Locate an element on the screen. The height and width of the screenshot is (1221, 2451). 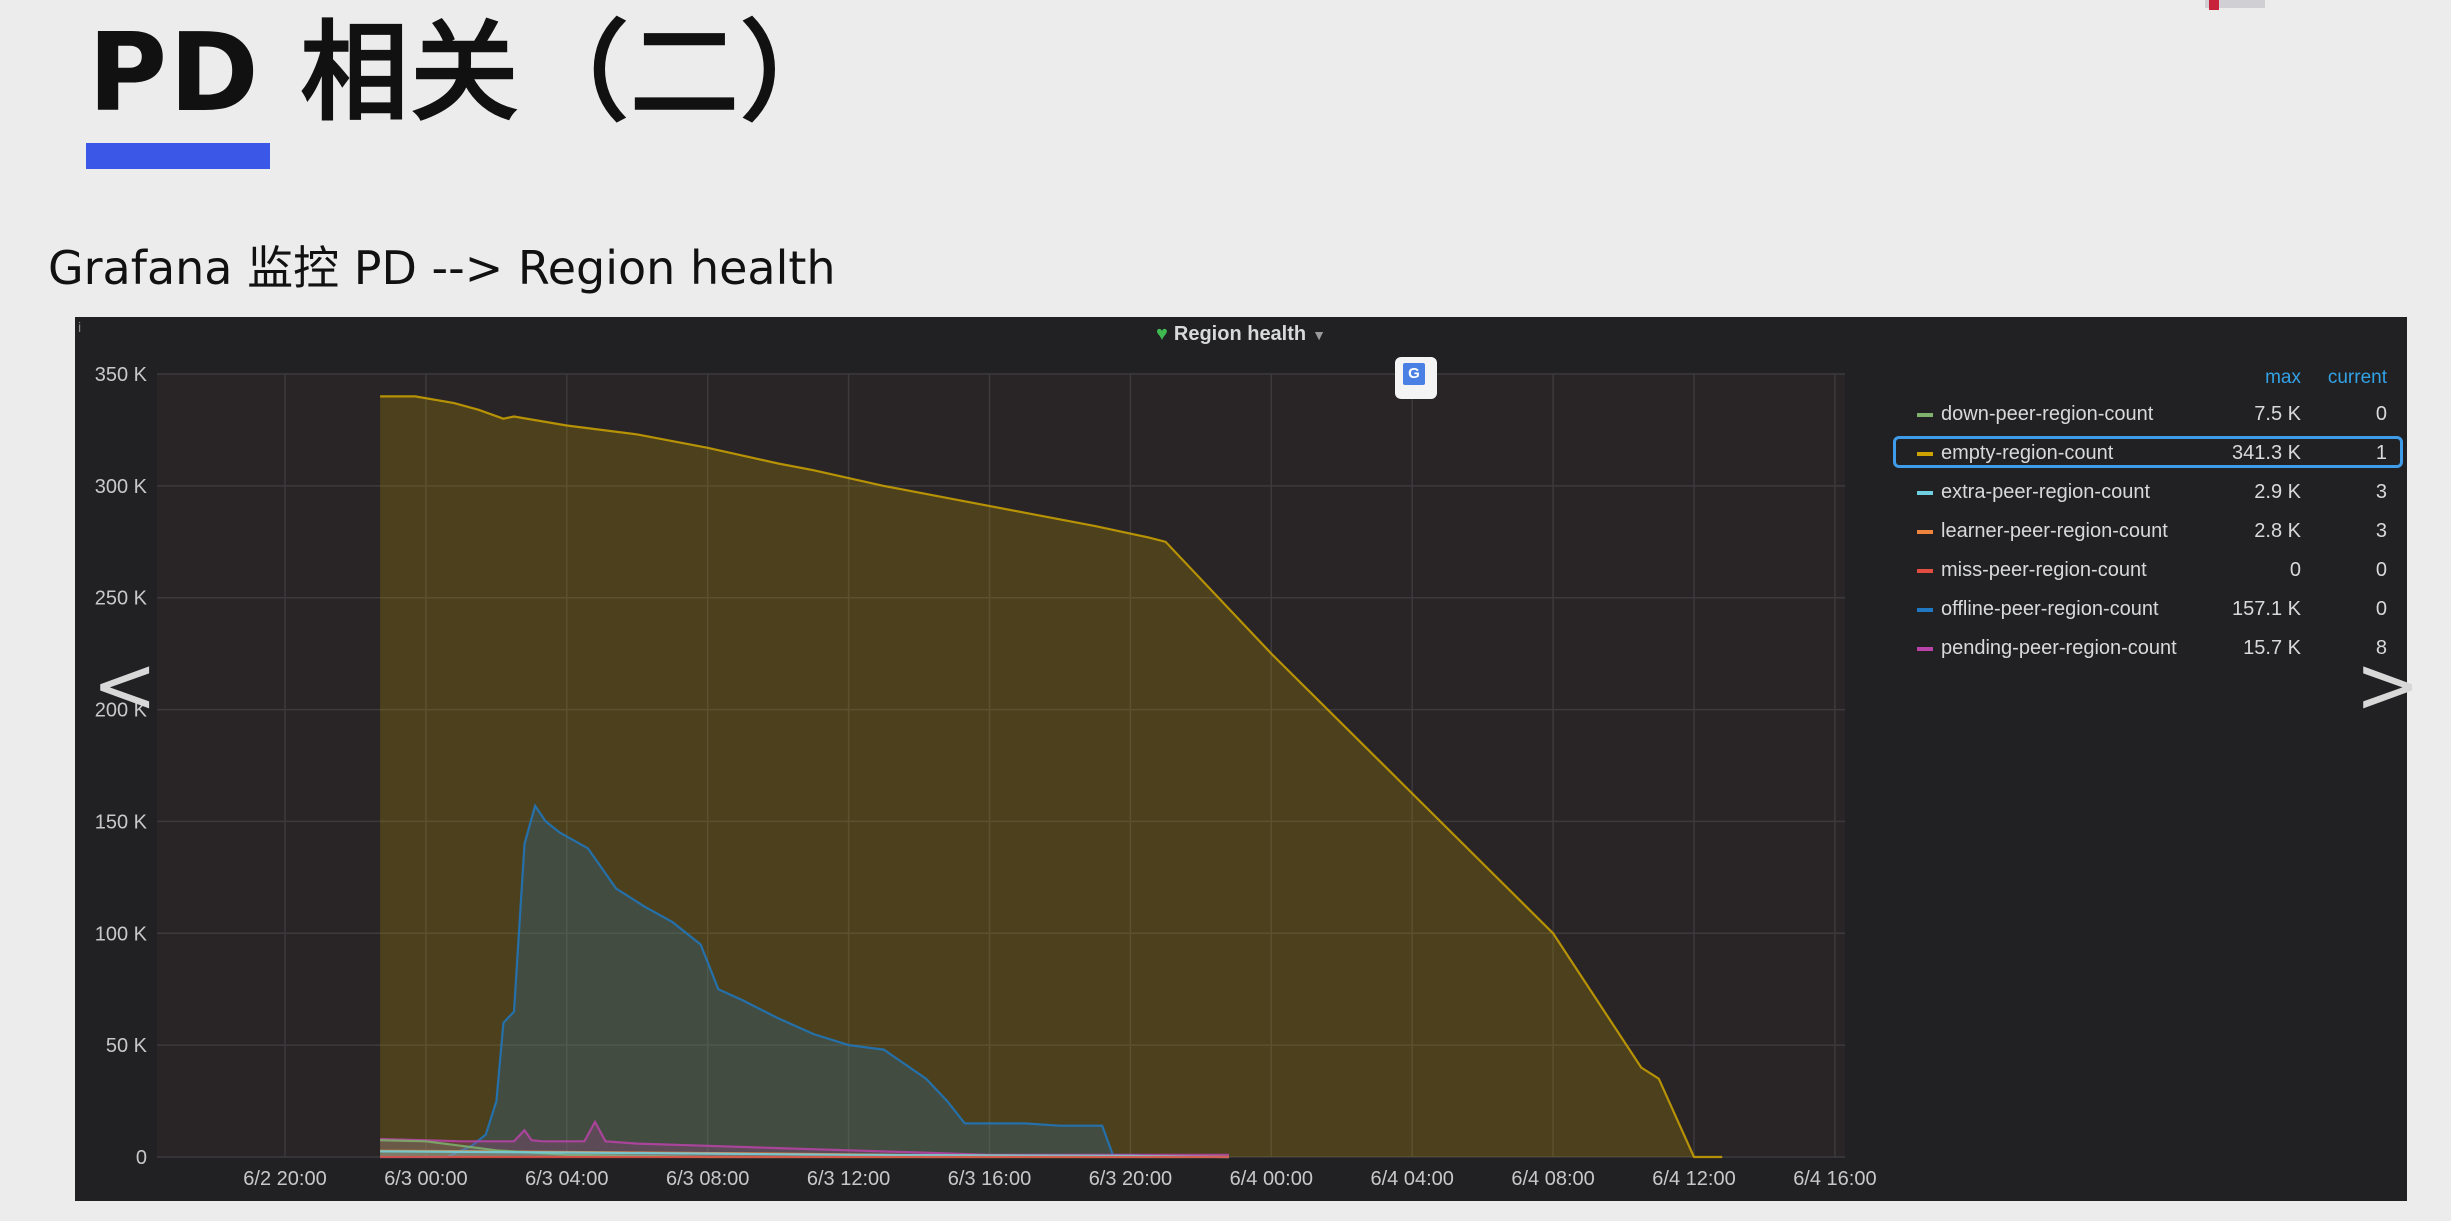
translate-icon: G is located at coordinates (1416, 378).